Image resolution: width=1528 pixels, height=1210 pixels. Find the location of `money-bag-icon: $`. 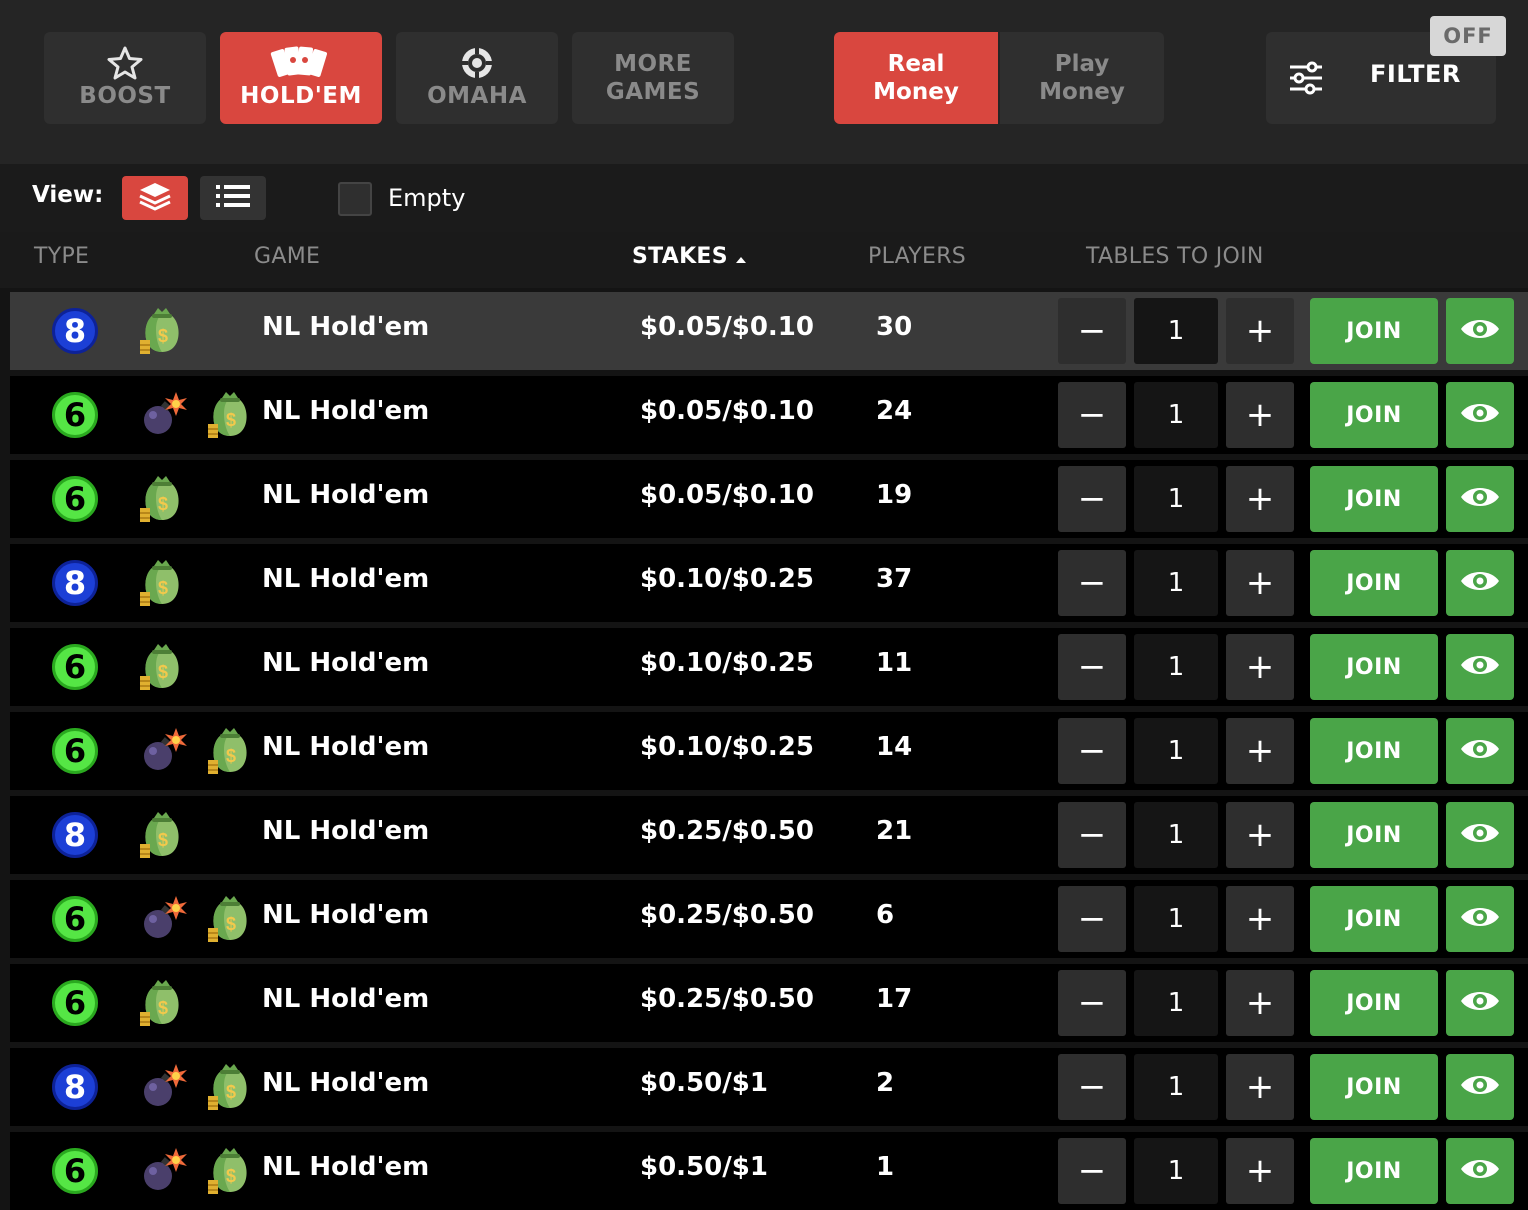

money-bag-icon: $ is located at coordinates (230, 753).